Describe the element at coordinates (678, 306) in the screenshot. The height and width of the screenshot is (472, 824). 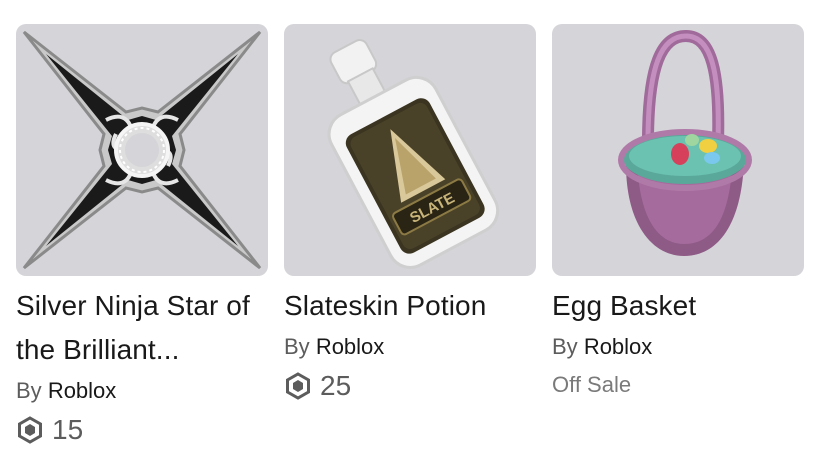
I see `item-name: Egg Basket` at that location.